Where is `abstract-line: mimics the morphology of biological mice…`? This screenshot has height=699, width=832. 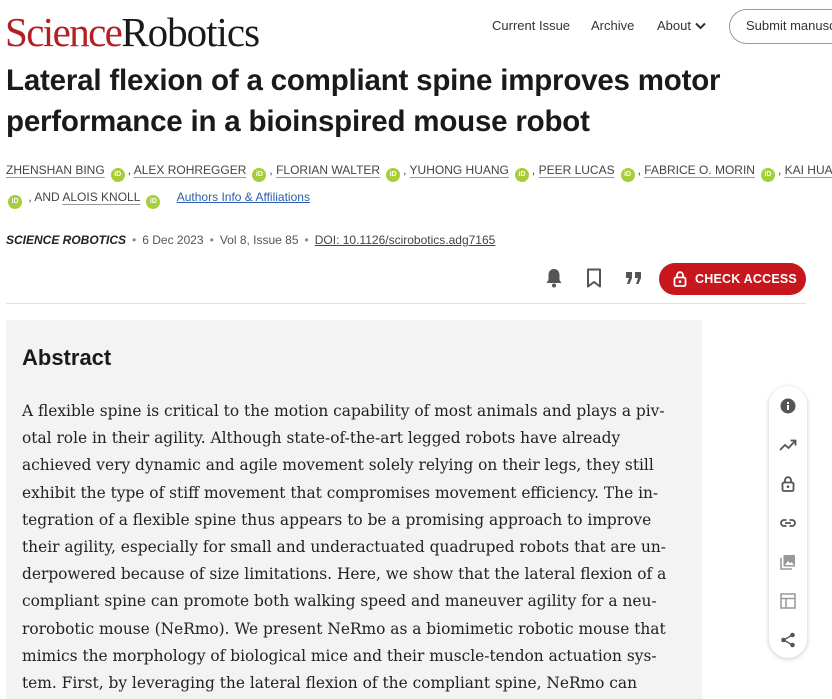 abstract-line: mimics the morphology of biological mice… is located at coordinates (339, 655).